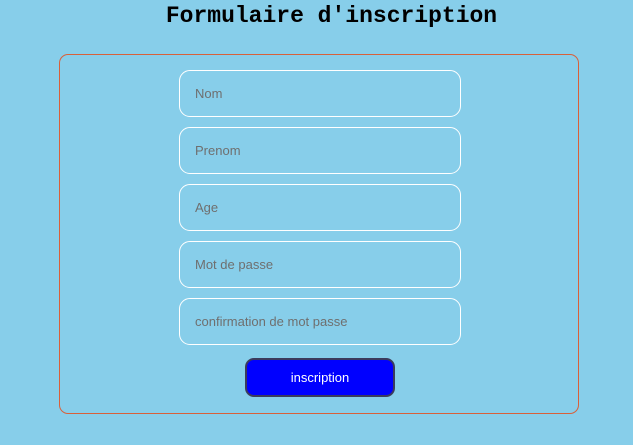 This screenshot has height=445, width=633. I want to click on age-input, so click(320, 207).